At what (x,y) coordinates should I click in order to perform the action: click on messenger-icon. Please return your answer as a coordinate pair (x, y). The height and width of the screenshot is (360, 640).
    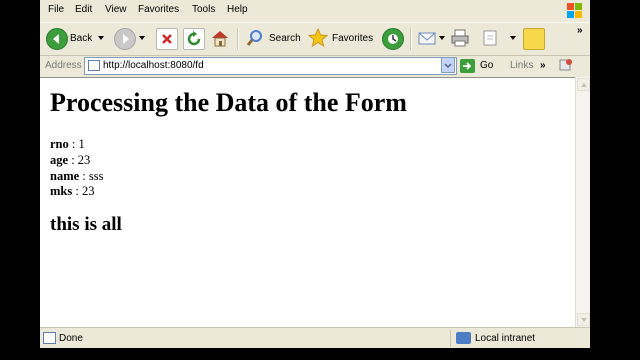
    Looking at the image, I should click on (534, 39).